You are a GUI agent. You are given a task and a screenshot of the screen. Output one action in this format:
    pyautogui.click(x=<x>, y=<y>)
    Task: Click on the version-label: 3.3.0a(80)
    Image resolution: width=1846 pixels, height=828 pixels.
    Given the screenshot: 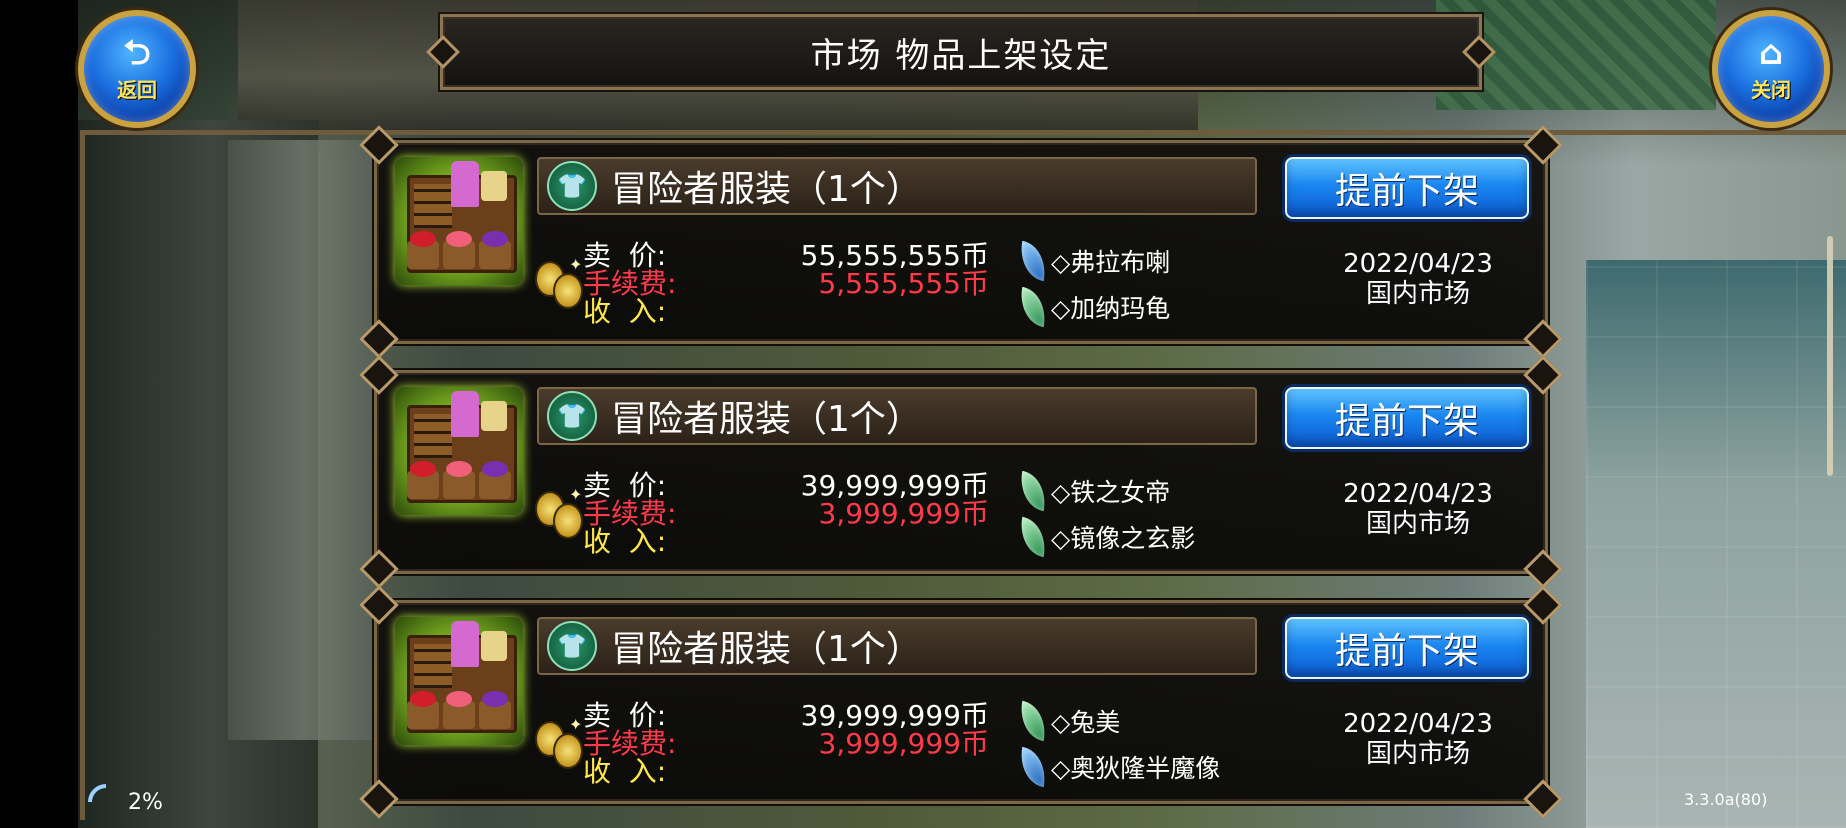 What is the action you would take?
    pyautogui.click(x=1726, y=799)
    